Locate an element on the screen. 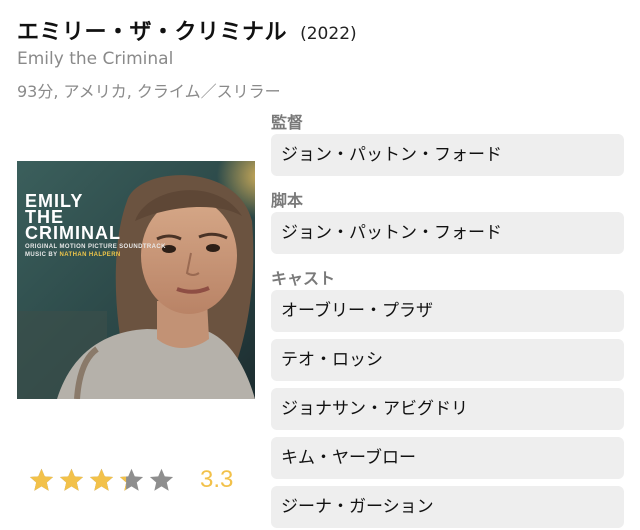 This screenshot has height=530, width=640. original-title: Emily the Criminal is located at coordinates (95, 59).